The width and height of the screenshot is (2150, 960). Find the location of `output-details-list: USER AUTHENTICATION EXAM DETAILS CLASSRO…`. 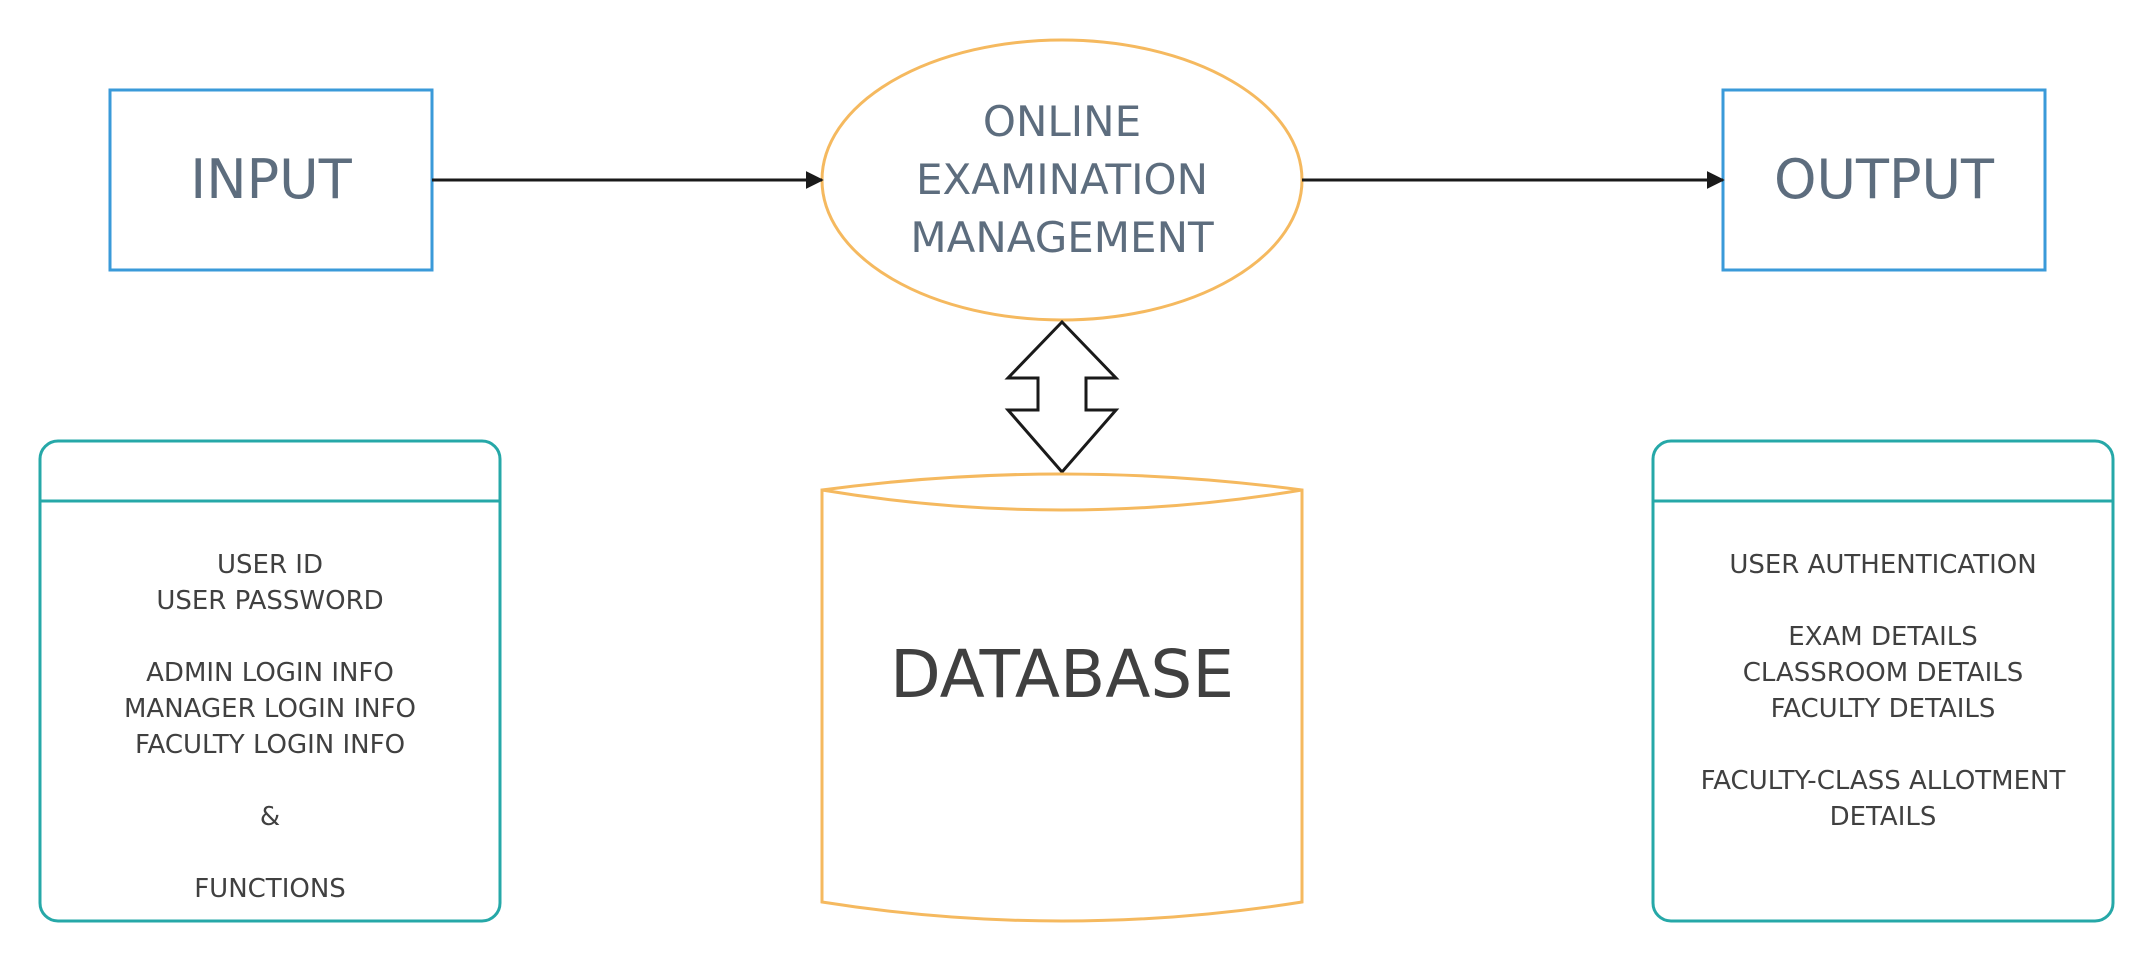

output-details-list: USER AUTHENTICATION EXAM DETAILS CLASSRO… is located at coordinates (1883, 691).